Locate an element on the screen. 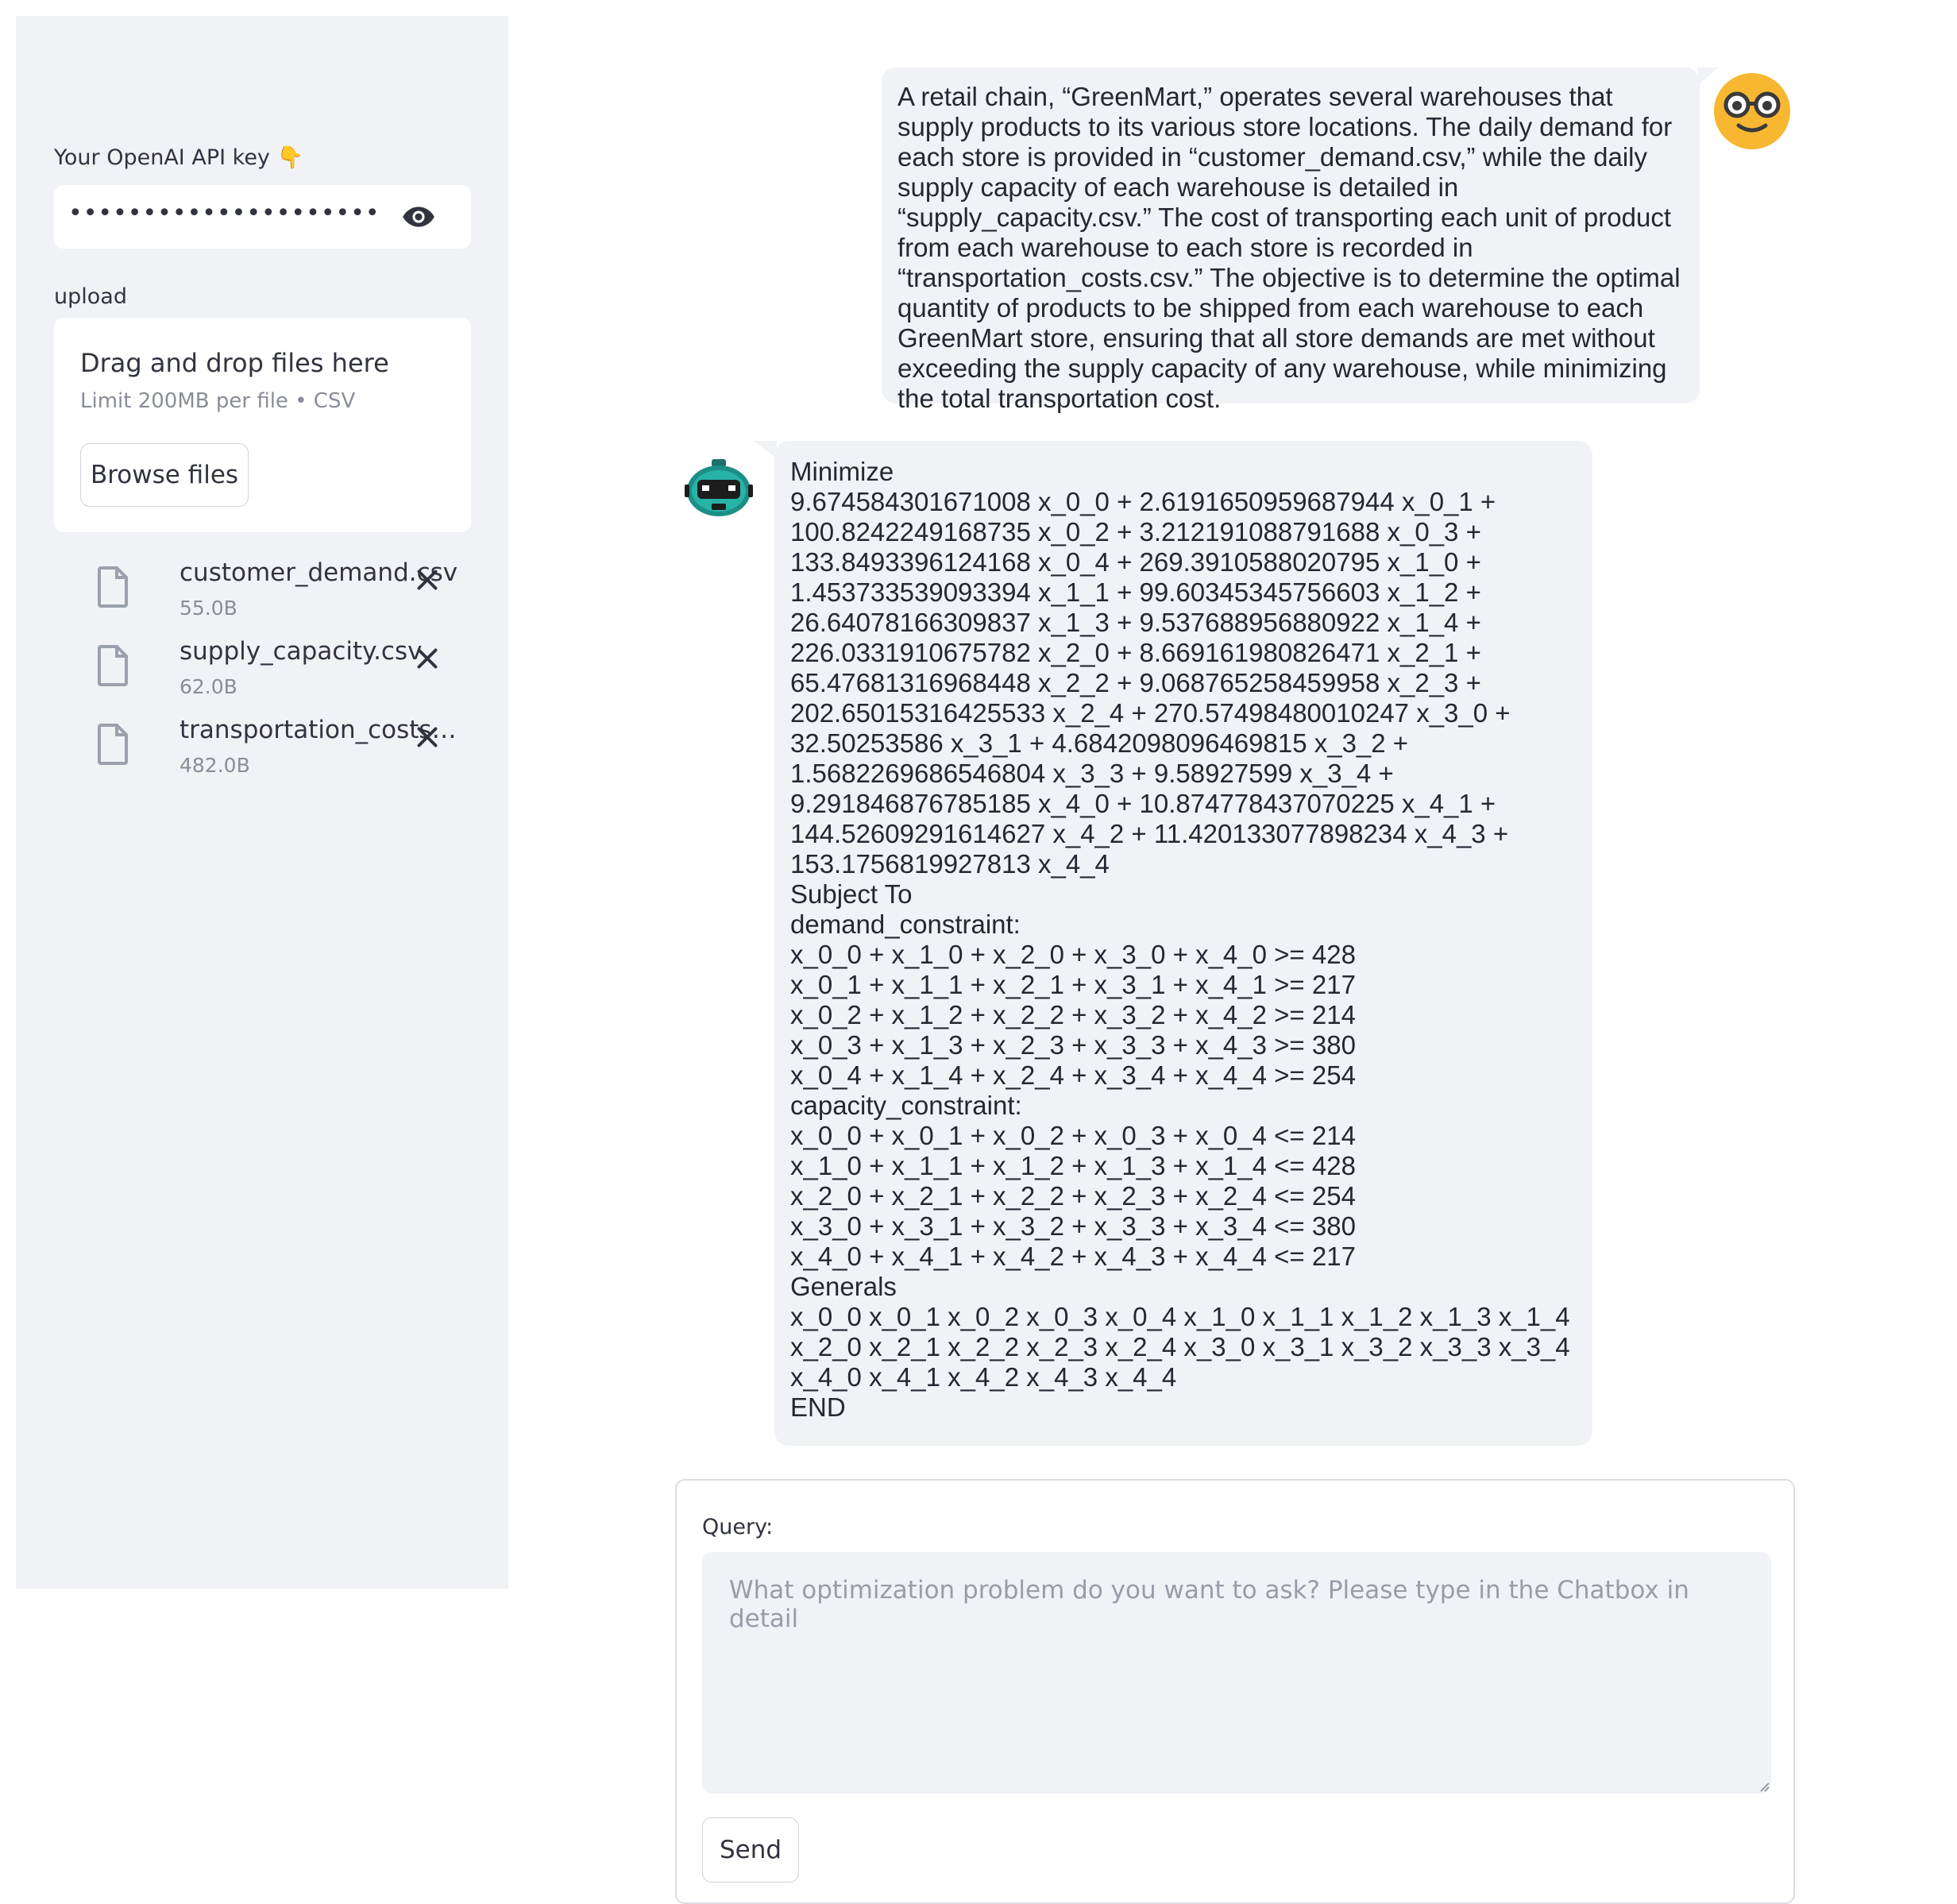 Image resolution: width=1957 pixels, height=1904 pixels. resize-handle-icon is located at coordinates (1763, 1785).